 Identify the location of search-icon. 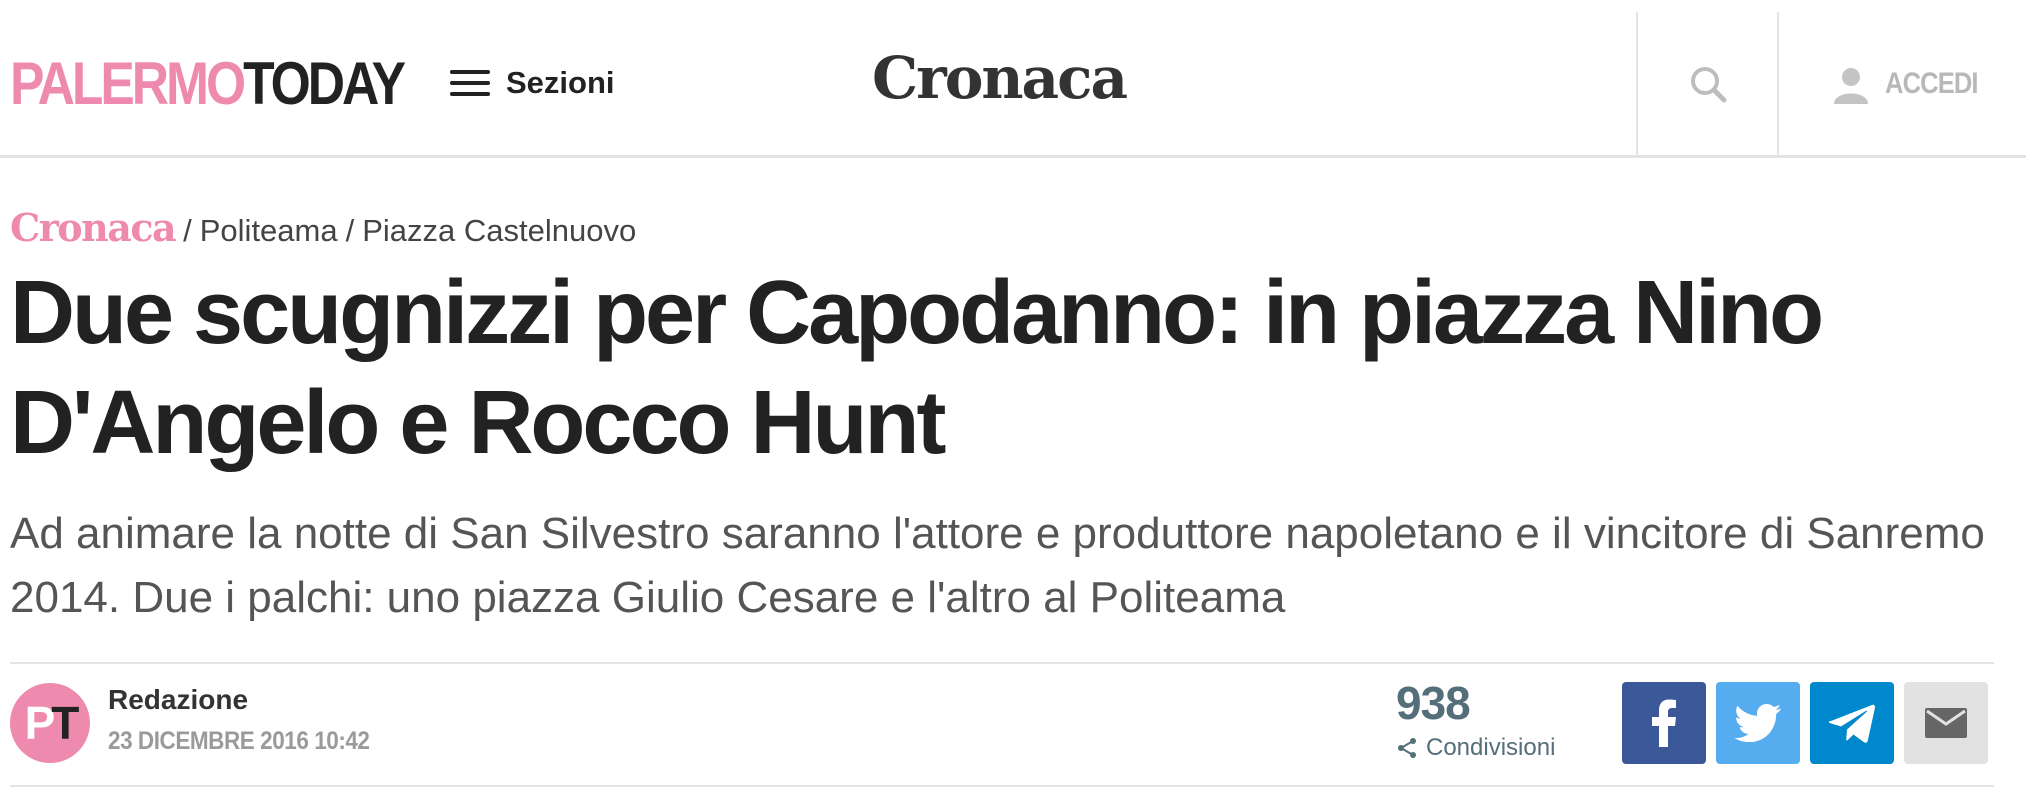
(1708, 84).